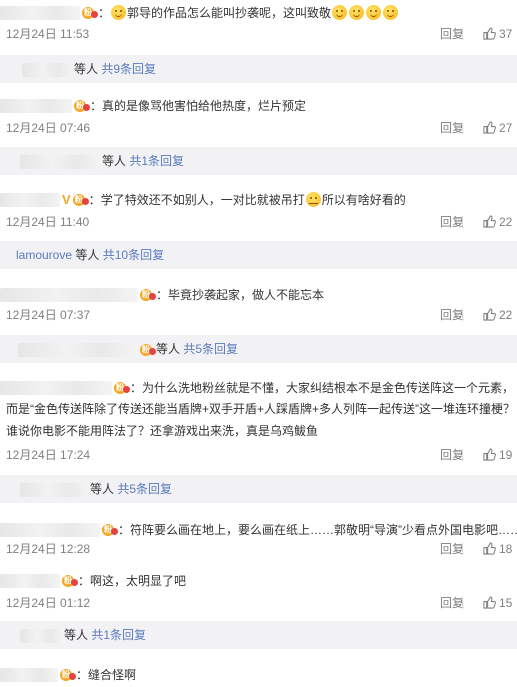 The height and width of the screenshot is (687, 517). Describe the element at coordinates (48, 603) in the screenshot. I see `comment-time: 12月24日 01:12` at that location.